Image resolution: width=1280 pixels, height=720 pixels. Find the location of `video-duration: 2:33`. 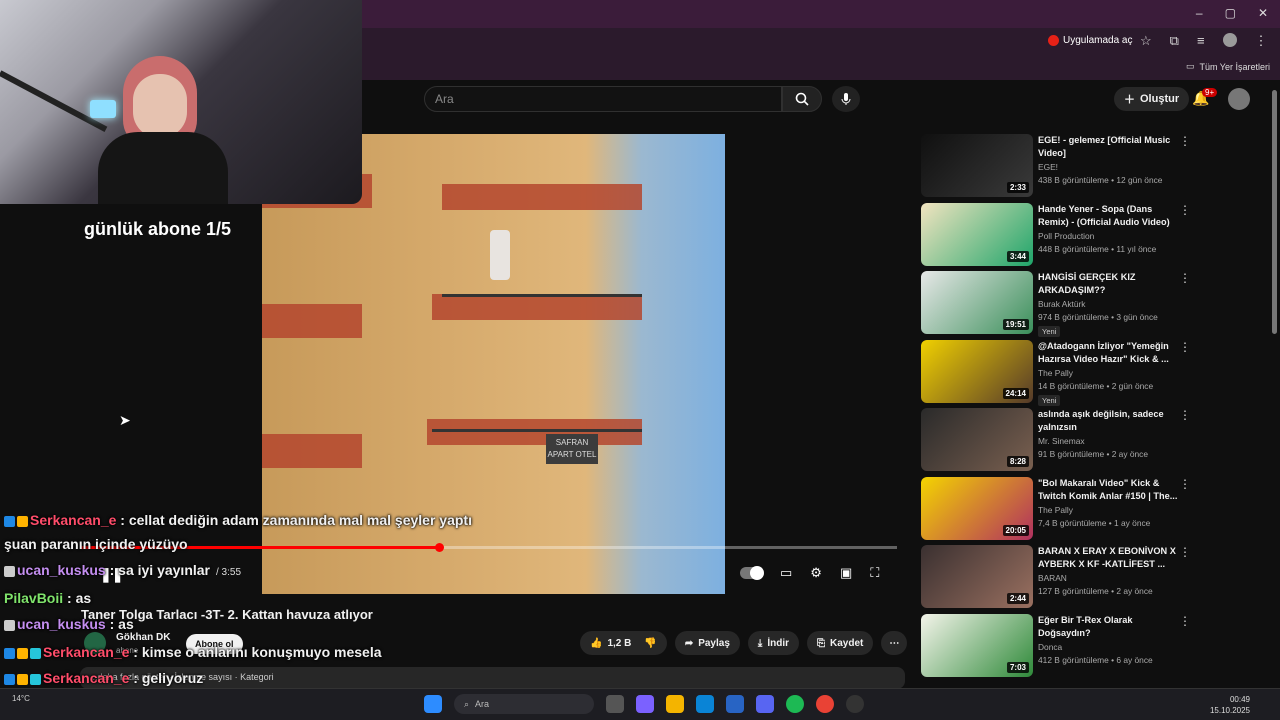

video-duration: 2:33 is located at coordinates (1017, 187).